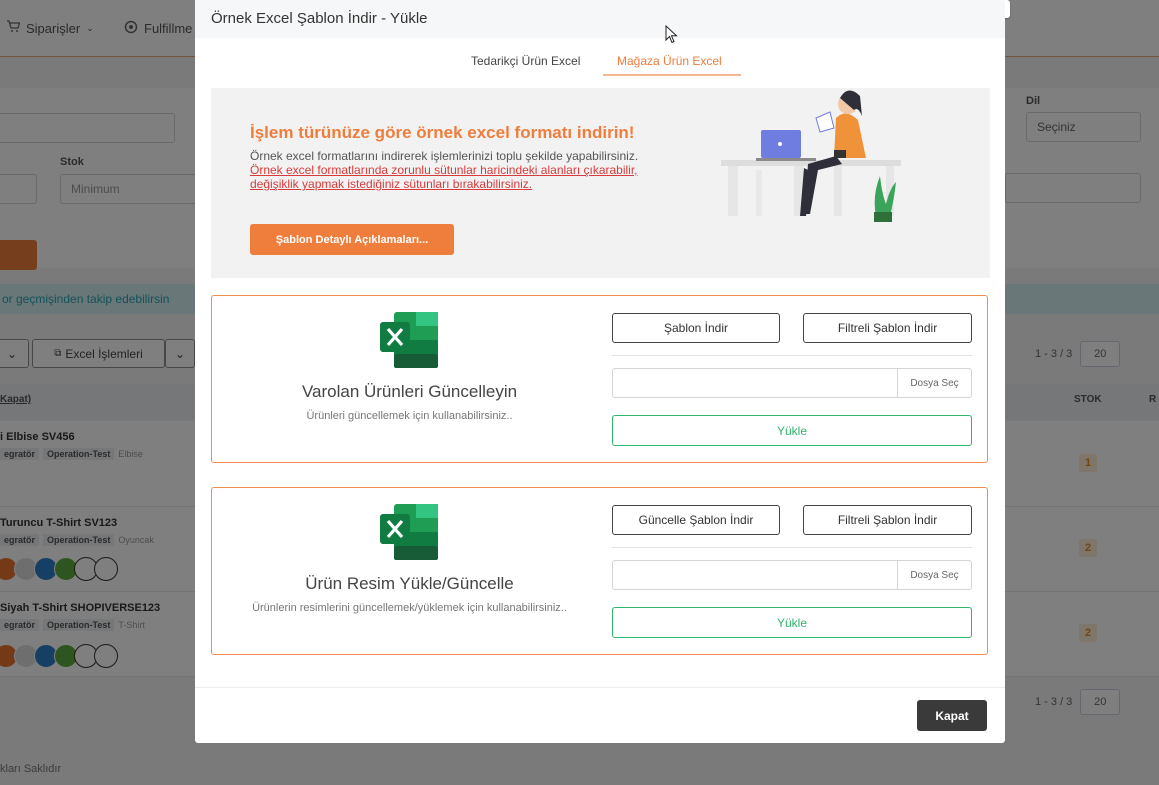 The height and width of the screenshot is (785, 1159). Describe the element at coordinates (319, 18) in the screenshot. I see `modal-title: Örnek Excel Şablon İndir - Yükle` at that location.